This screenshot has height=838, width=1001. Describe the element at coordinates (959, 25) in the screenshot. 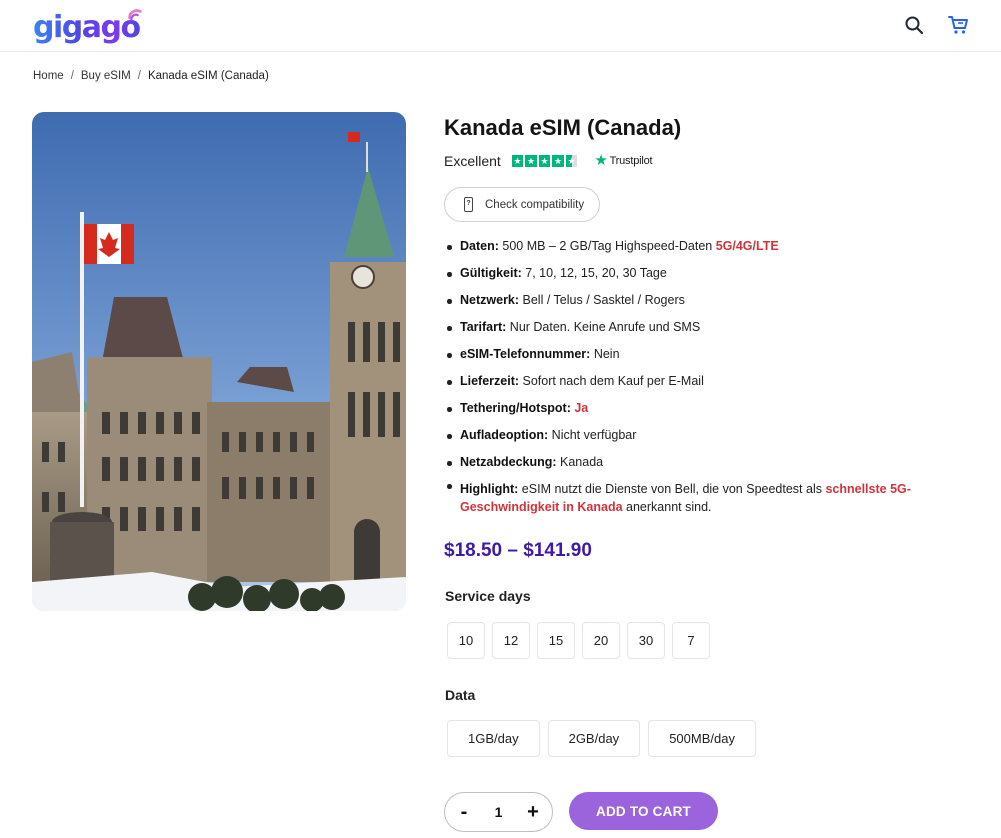

I see `cart-icon` at that location.